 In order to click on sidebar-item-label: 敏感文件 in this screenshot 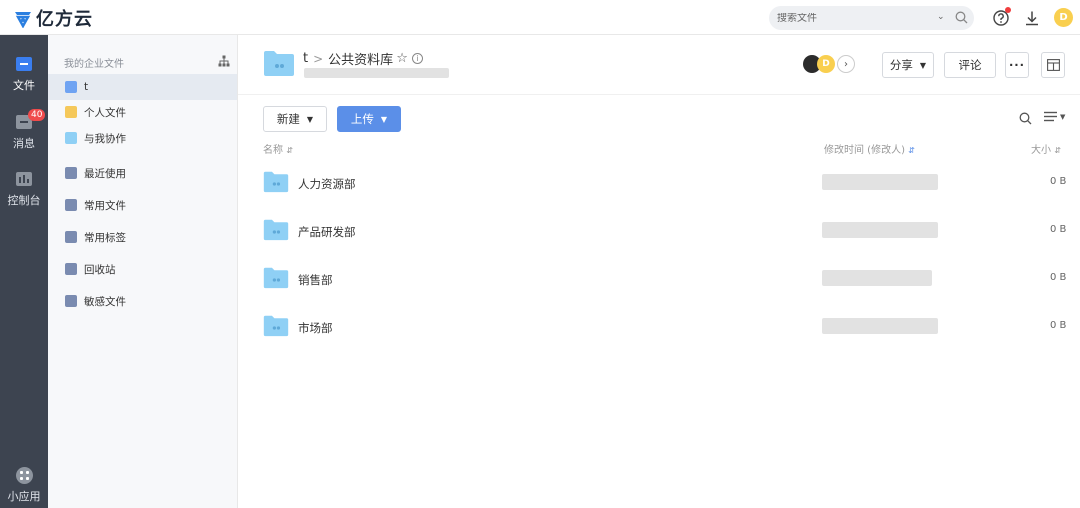, I will do `click(105, 301)`.